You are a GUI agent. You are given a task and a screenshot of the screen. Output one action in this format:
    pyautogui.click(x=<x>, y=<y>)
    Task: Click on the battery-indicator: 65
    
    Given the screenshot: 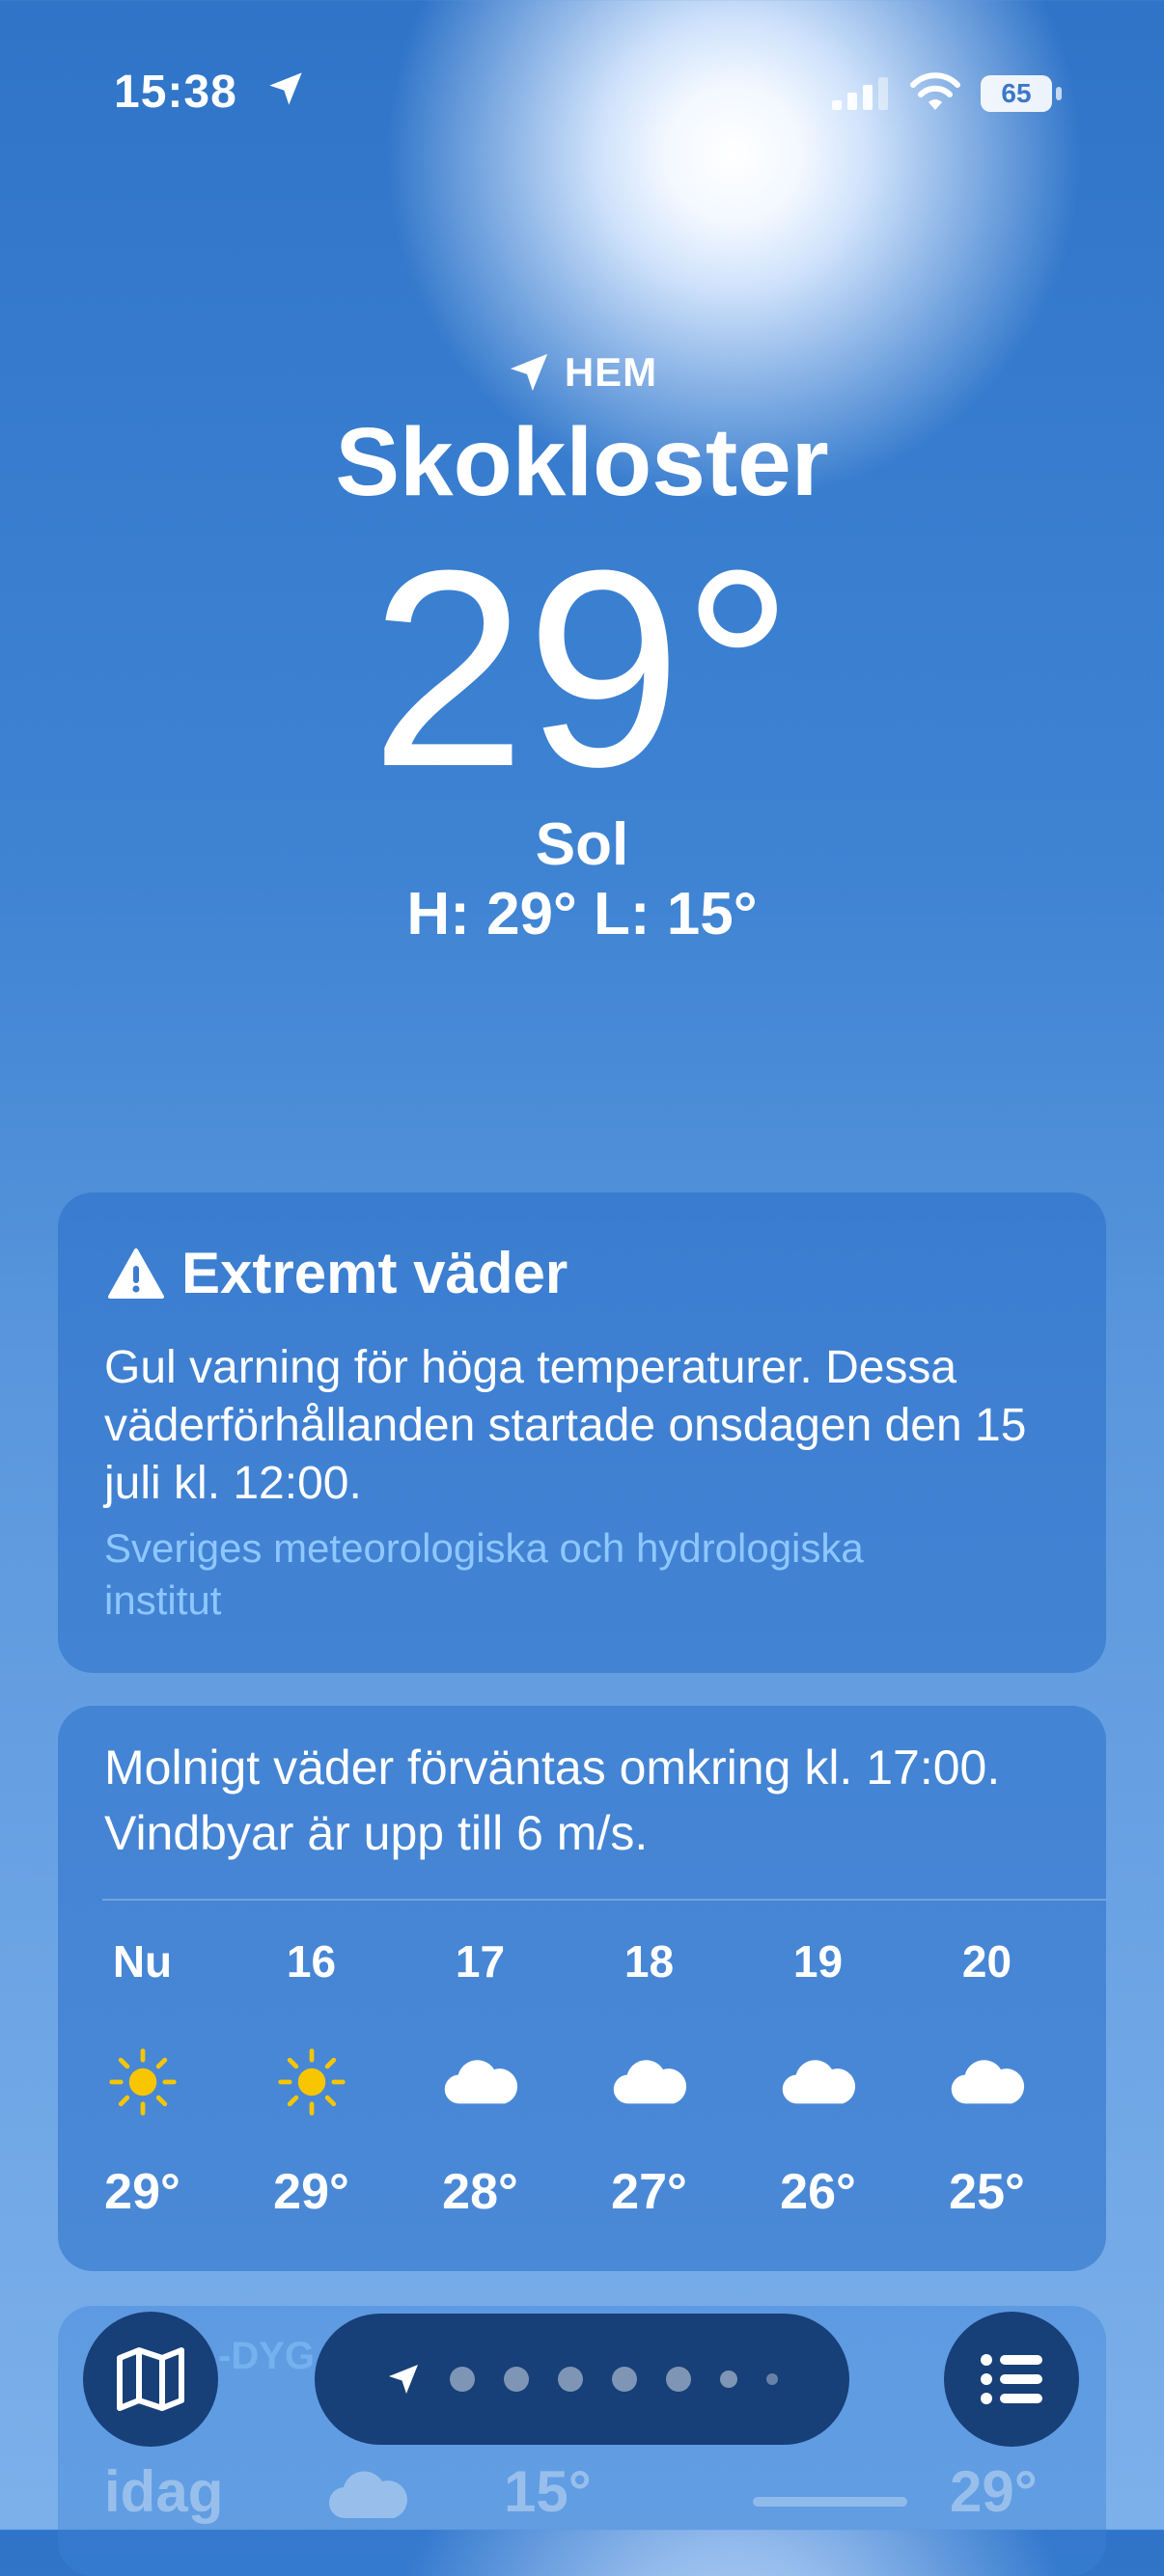 What is the action you would take?
    pyautogui.click(x=1022, y=94)
    